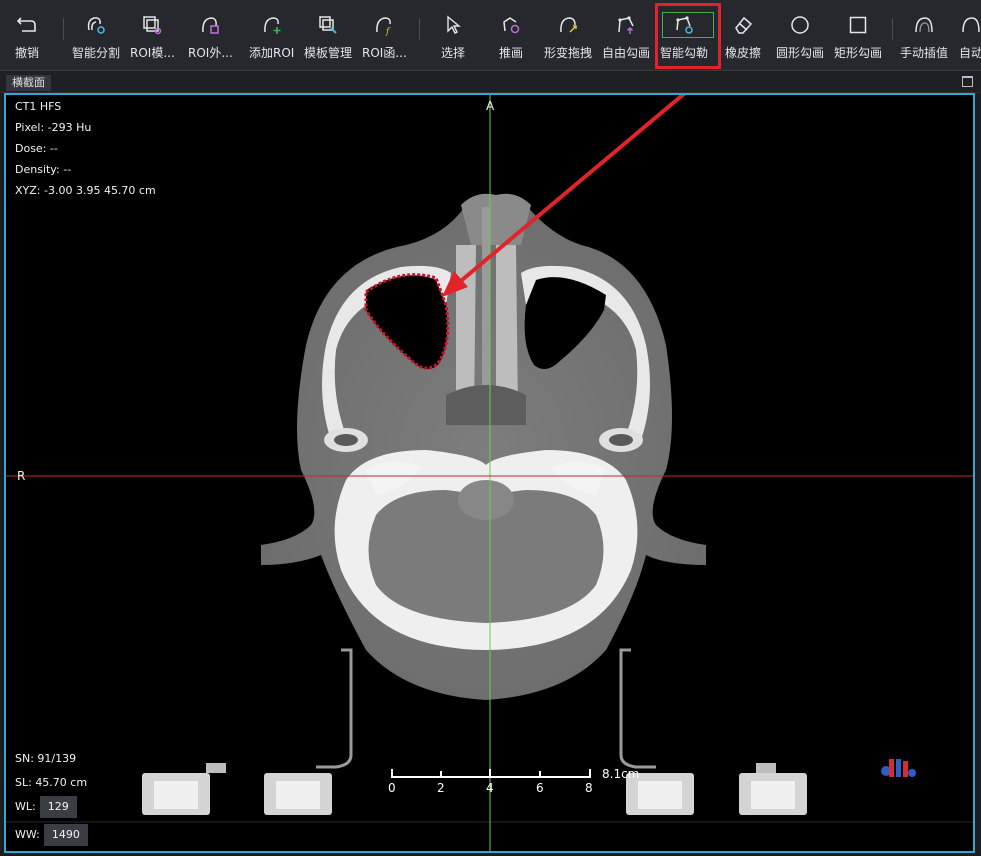  I want to click on eraser-button: 橡皮擦, so click(743, 36).